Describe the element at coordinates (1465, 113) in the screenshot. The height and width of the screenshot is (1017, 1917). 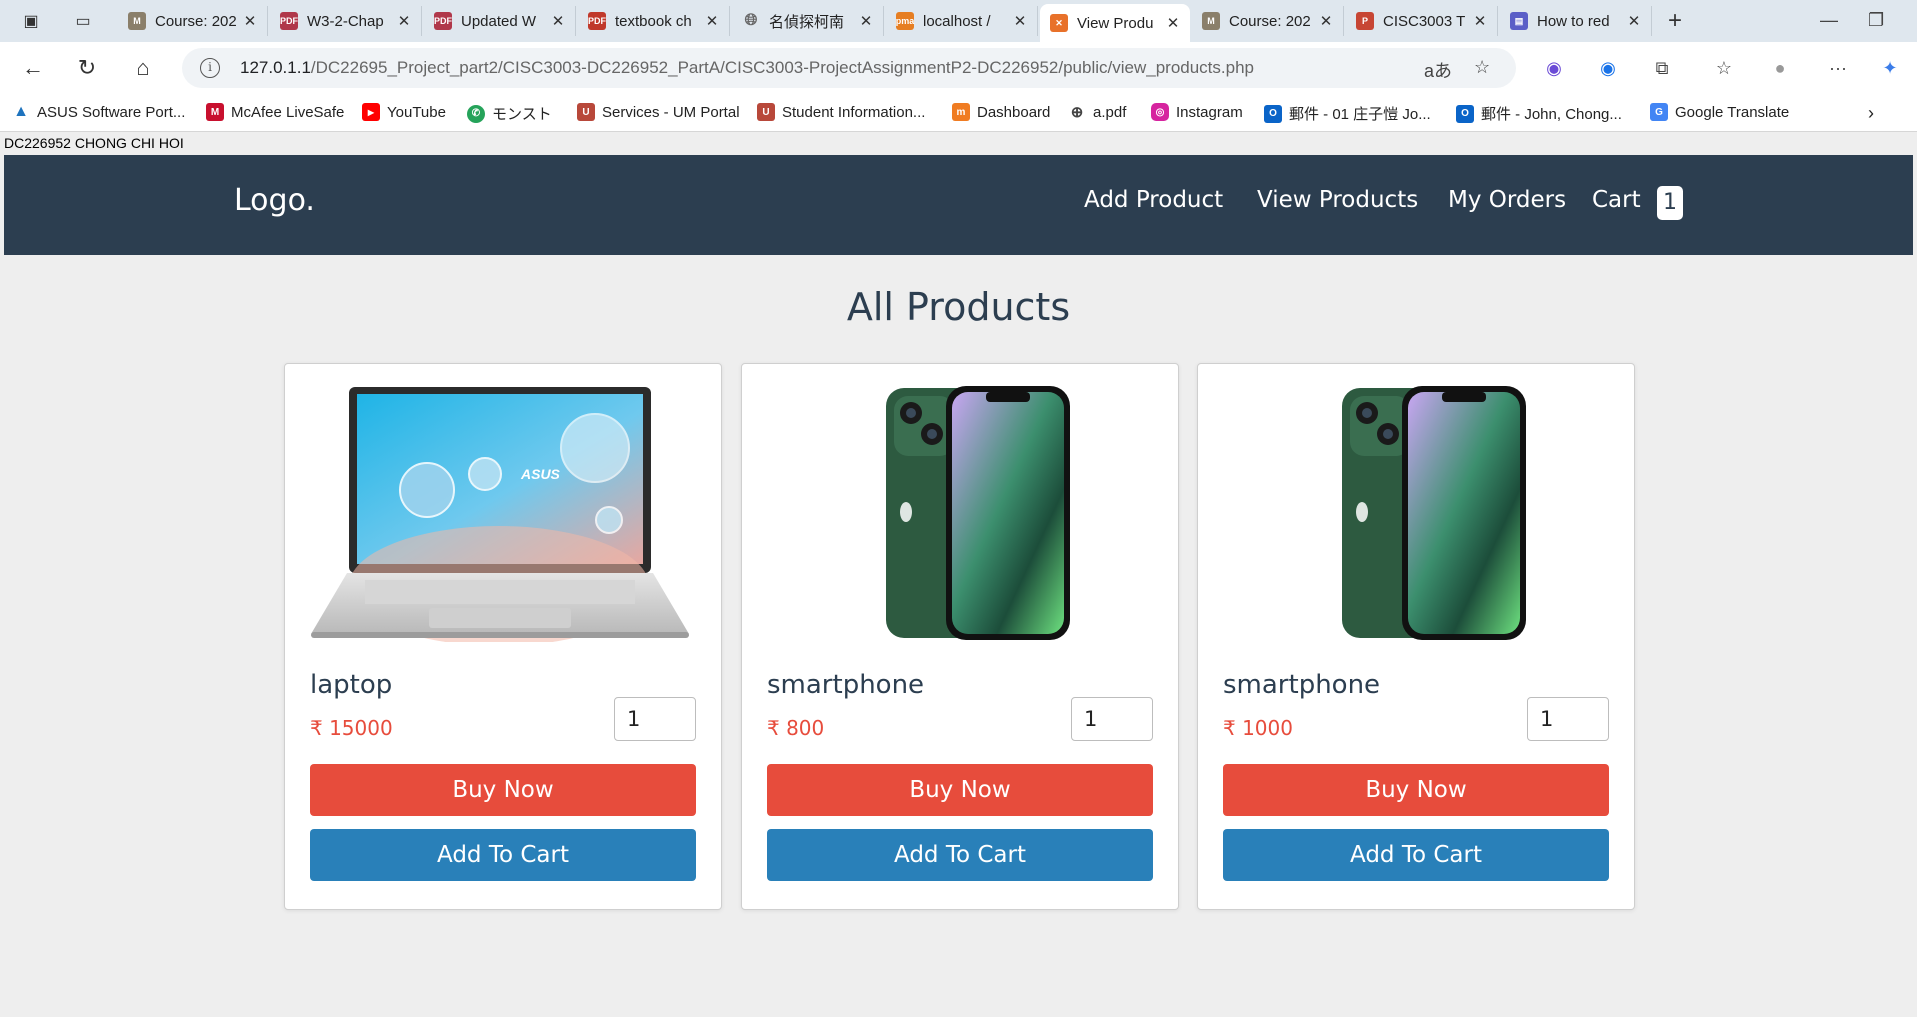
I see `outlook-icon: O` at that location.